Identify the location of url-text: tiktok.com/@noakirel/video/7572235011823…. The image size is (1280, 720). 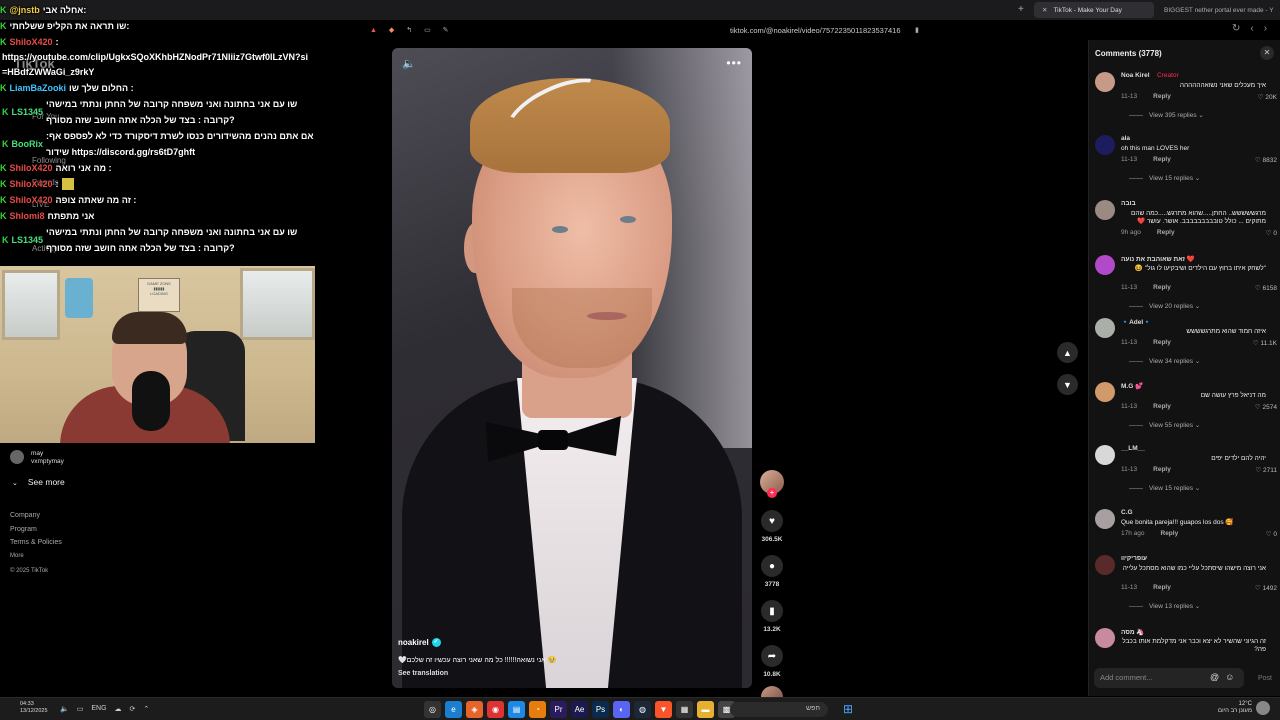
(815, 30).